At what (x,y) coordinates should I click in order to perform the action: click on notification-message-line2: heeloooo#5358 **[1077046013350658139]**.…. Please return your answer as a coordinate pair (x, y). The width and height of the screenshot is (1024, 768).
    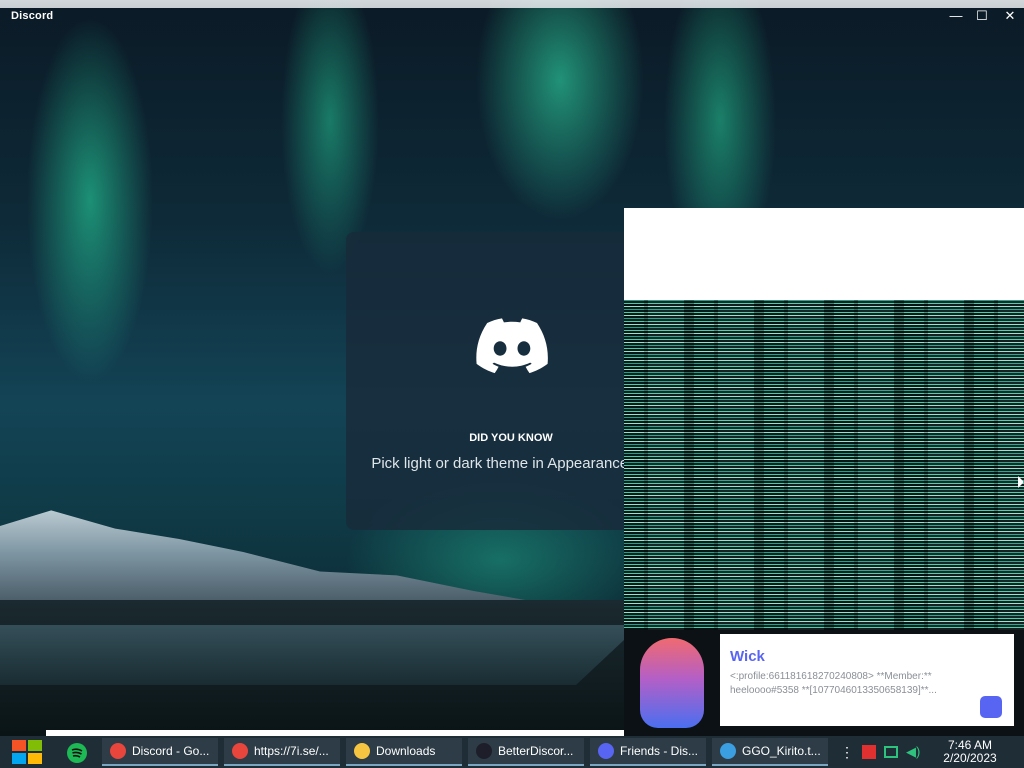
    Looking at the image, I should click on (833, 690).